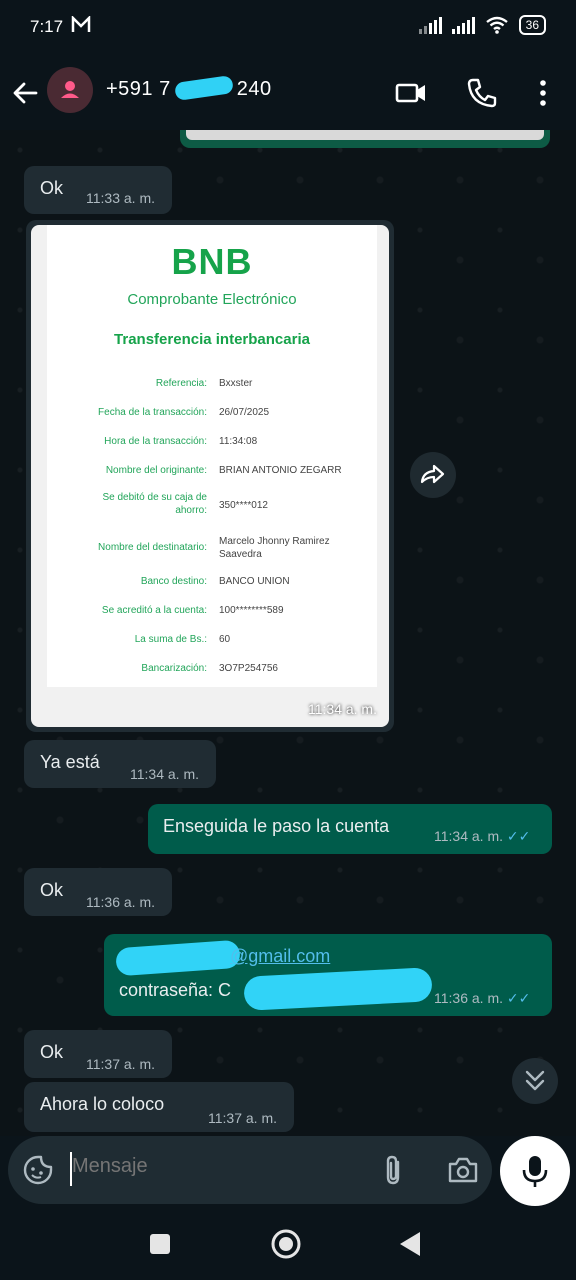 This screenshot has width=576, height=1280. I want to click on receipt-value: 350****012, so click(243, 505).